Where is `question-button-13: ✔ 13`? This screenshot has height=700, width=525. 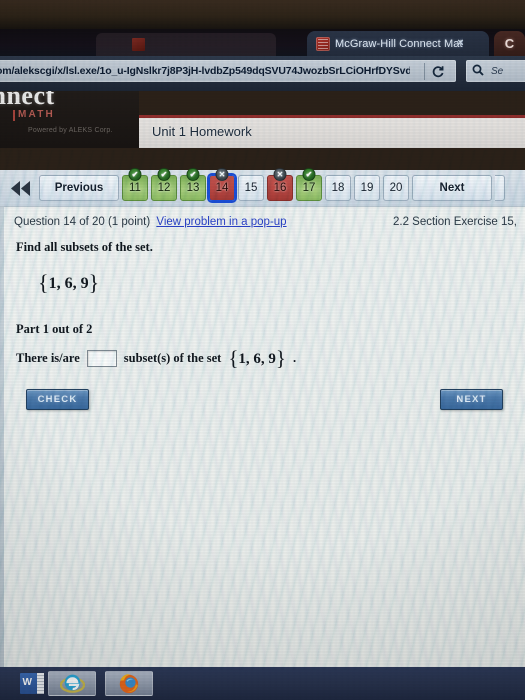
question-button-13: ✔ 13 is located at coordinates (193, 184).